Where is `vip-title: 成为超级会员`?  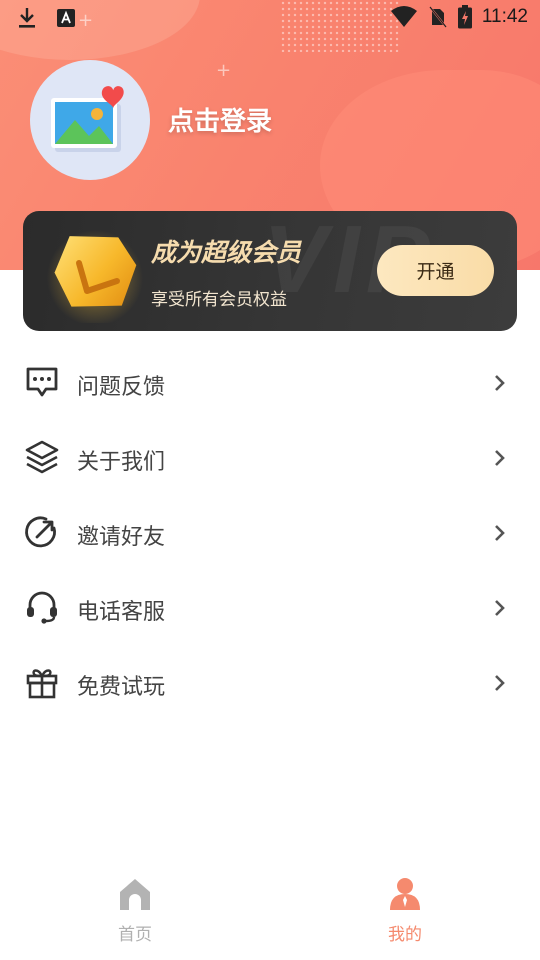
vip-title: 成为超级会员 is located at coordinates (226, 252).